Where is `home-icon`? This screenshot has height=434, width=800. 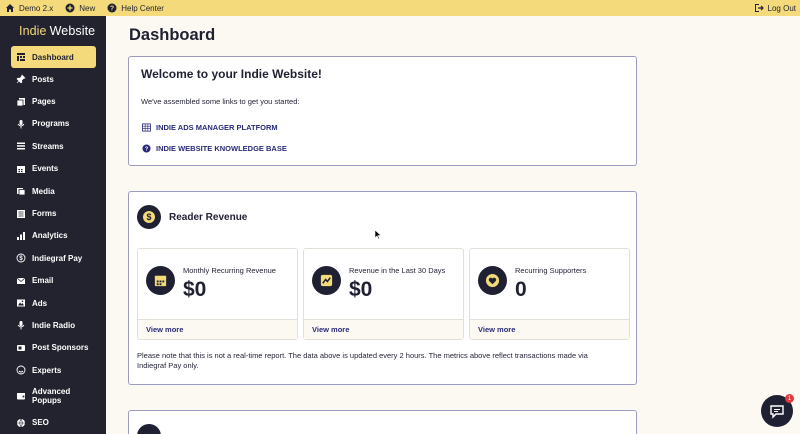
home-icon is located at coordinates (10, 8).